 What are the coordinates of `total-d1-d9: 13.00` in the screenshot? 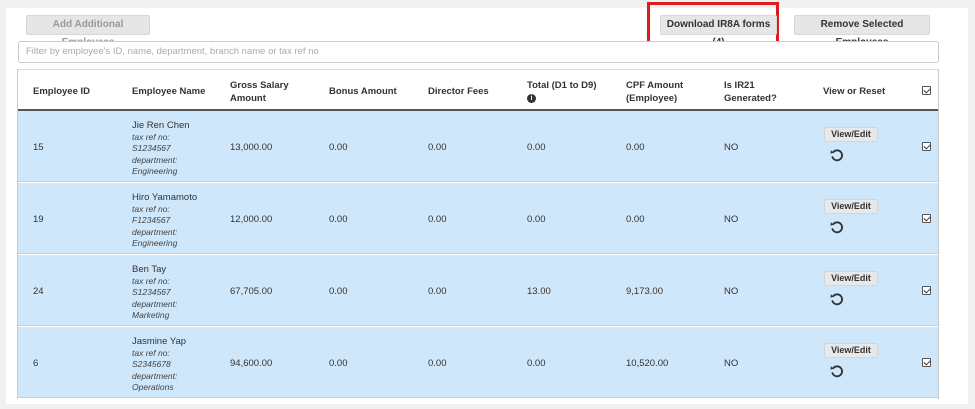 It's located at (539, 291).